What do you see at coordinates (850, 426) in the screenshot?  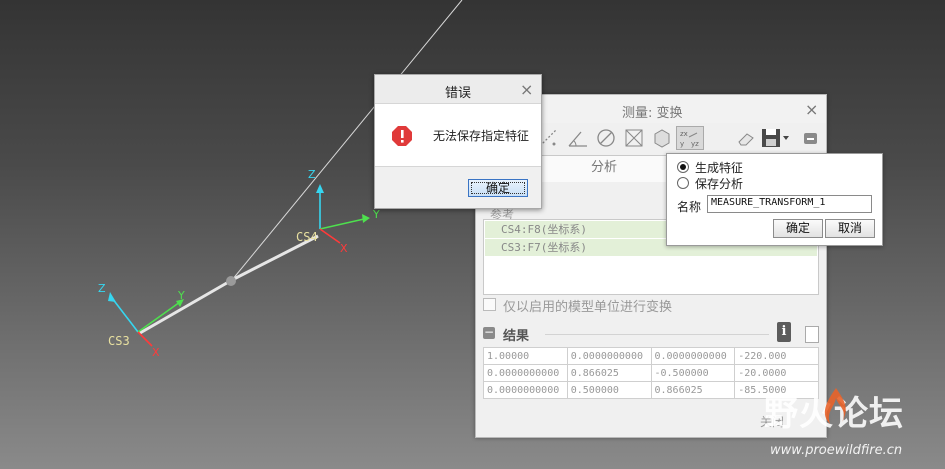 I see `watermark-logo: 野火论坛 www.proewildfire.cn` at bounding box center [850, 426].